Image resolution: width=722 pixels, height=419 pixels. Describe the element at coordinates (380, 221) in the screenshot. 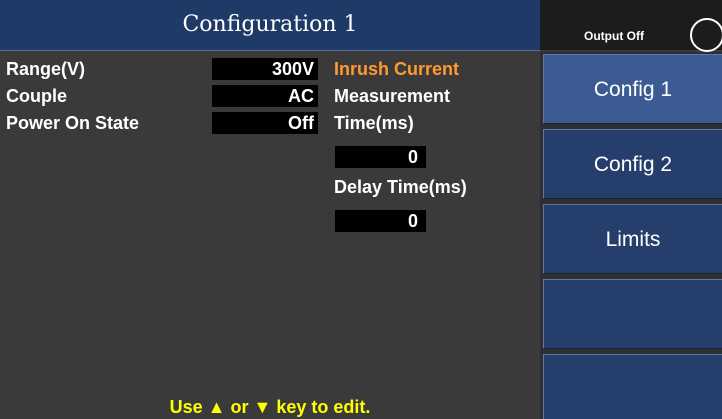

I see `delay-time-field: 0` at that location.